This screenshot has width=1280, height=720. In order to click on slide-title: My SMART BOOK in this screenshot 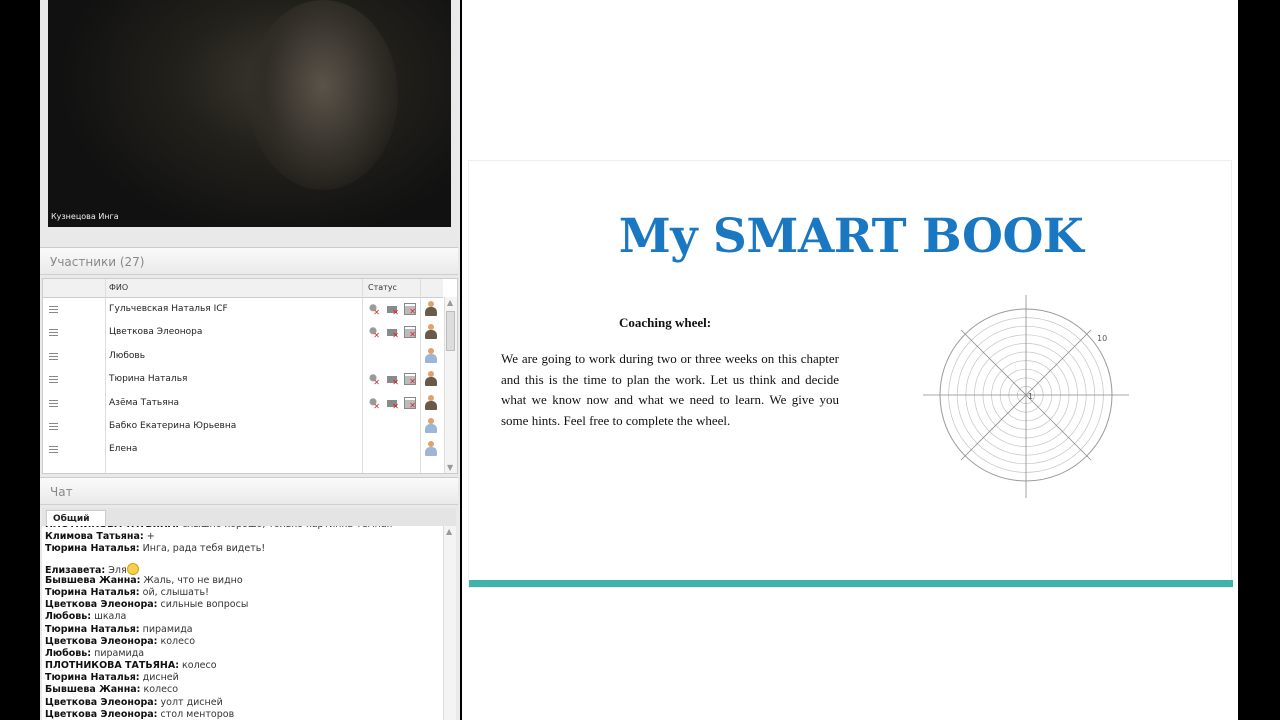, I will do `click(851, 236)`.